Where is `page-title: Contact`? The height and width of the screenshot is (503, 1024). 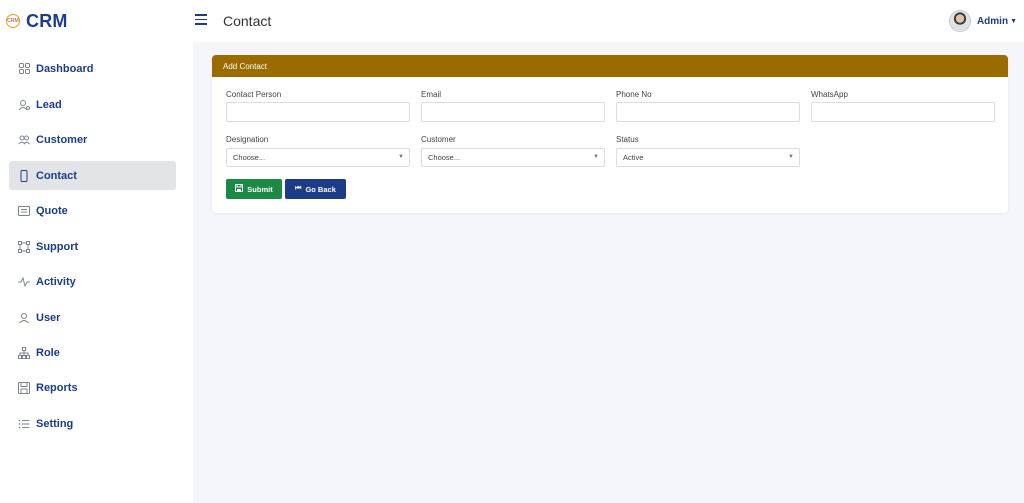 page-title: Contact is located at coordinates (247, 21).